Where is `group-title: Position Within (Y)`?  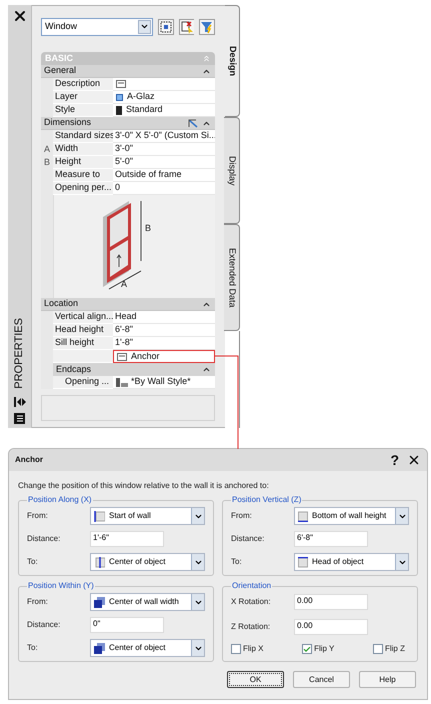
group-title: Position Within (Y) is located at coordinates (61, 586).